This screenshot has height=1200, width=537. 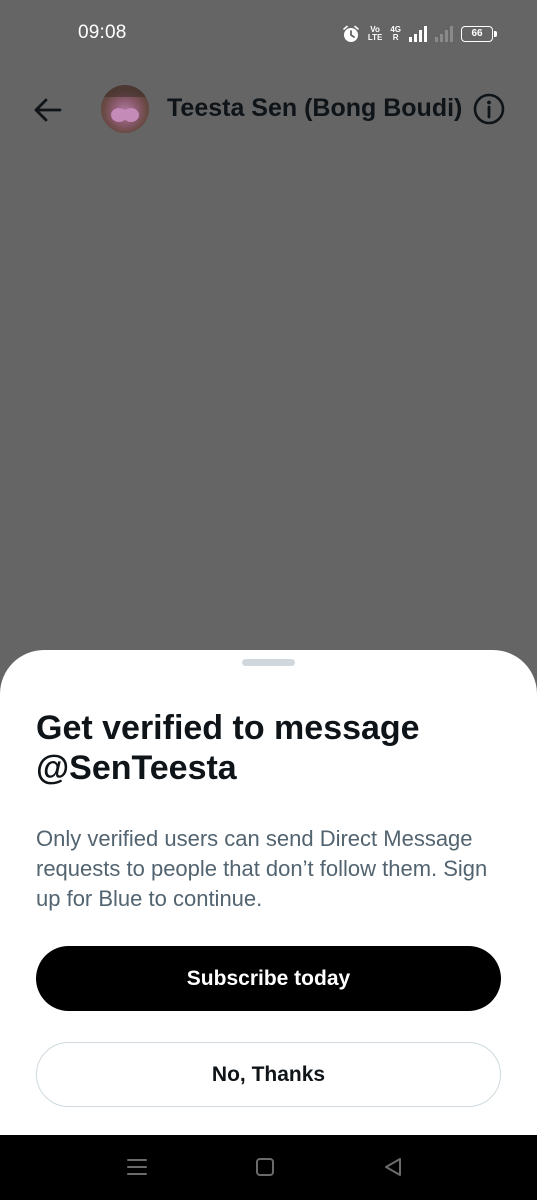 I want to click on page-title: Teesta Sen (Bong Boudi), so click(x=314, y=108).